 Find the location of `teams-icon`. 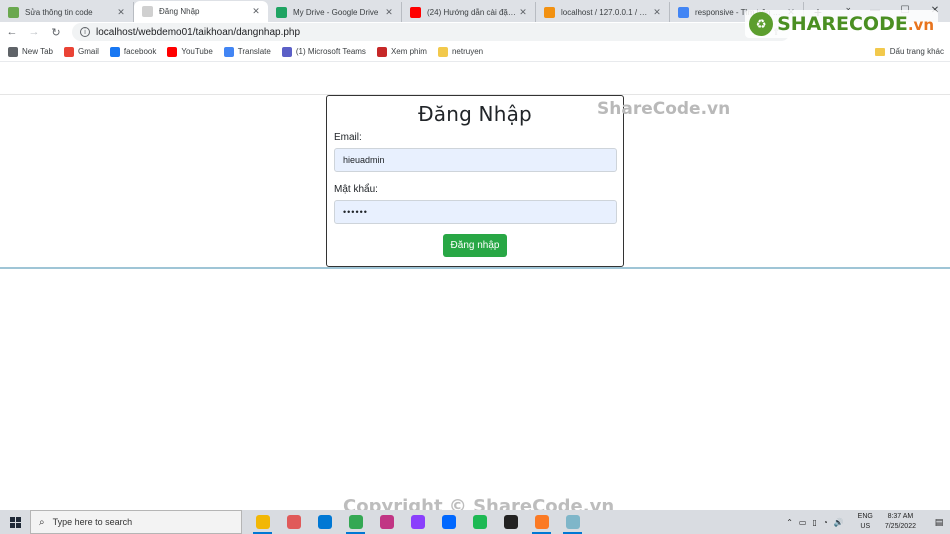

teams-icon is located at coordinates (286, 51).